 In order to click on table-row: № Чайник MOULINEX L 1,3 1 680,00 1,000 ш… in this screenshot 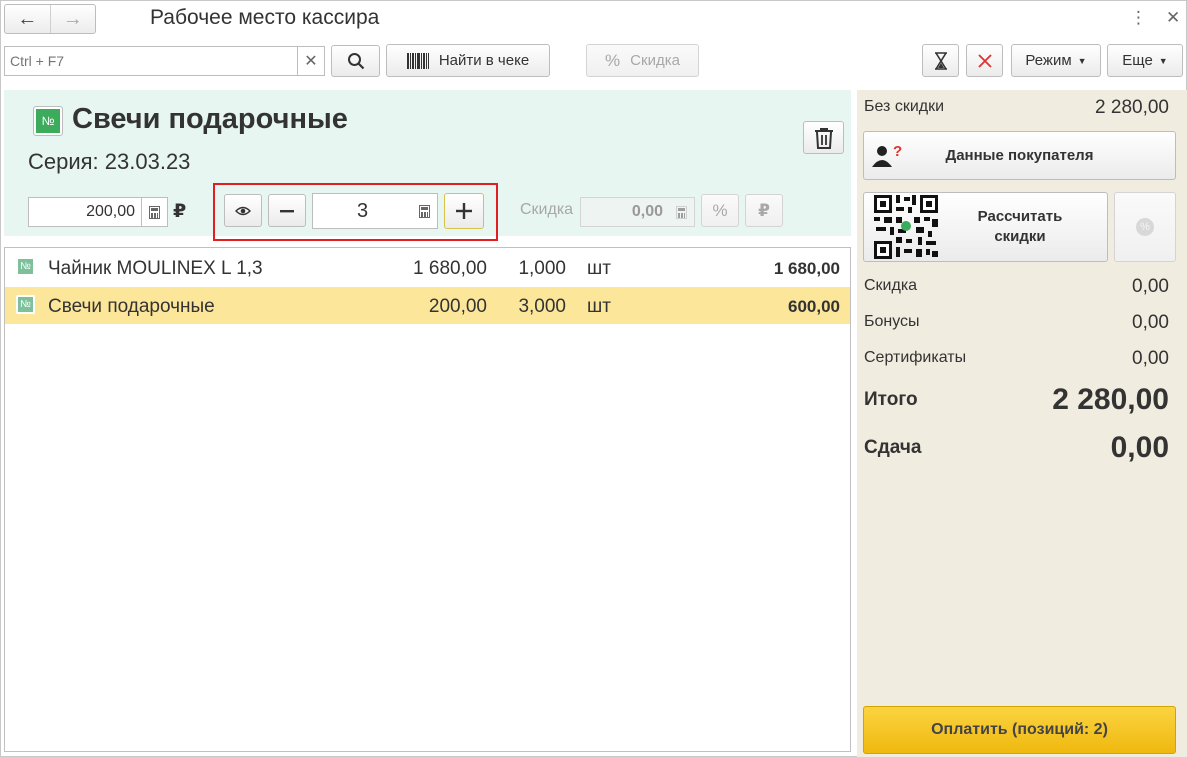, I will do `click(427, 267)`.